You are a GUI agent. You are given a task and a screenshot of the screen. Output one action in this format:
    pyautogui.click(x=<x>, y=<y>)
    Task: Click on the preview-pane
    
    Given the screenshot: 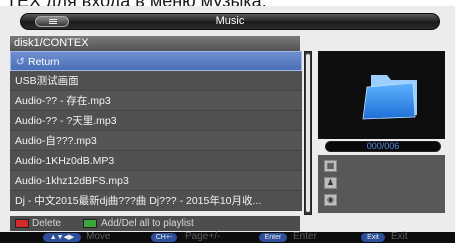 What is the action you would take?
    pyautogui.click(x=381, y=95)
    